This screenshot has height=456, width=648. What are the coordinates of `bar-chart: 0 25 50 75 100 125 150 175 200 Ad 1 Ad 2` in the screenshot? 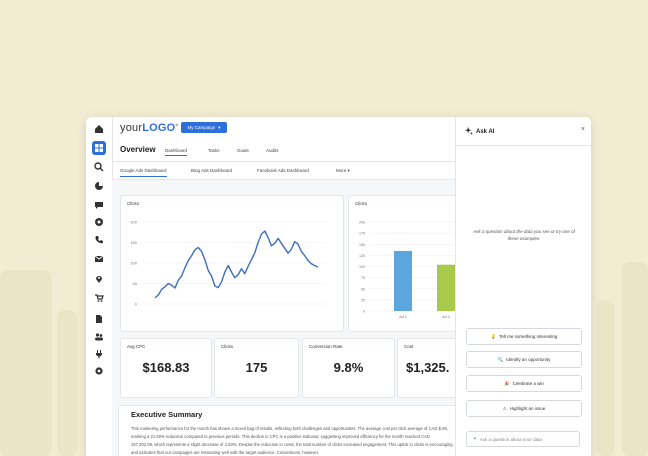 It's located at (407, 270).